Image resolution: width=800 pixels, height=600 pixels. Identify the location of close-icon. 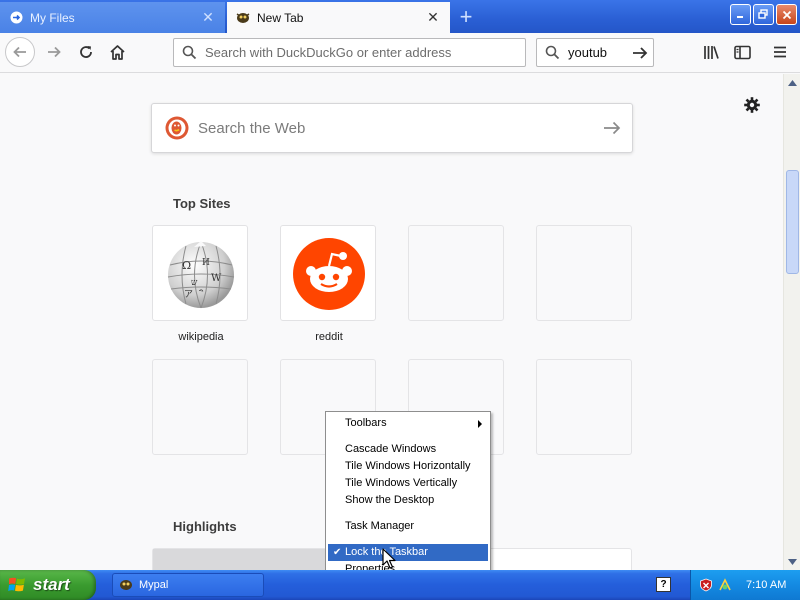
(786, 14).